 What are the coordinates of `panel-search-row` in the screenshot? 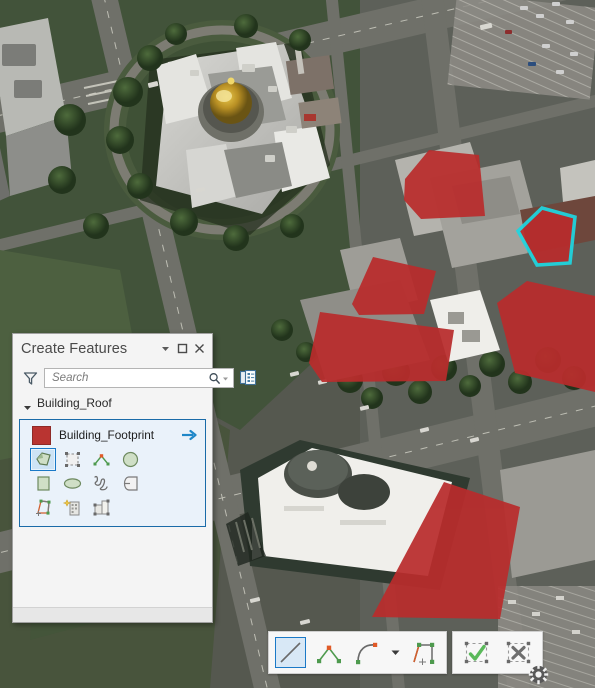 It's located at (135, 378).